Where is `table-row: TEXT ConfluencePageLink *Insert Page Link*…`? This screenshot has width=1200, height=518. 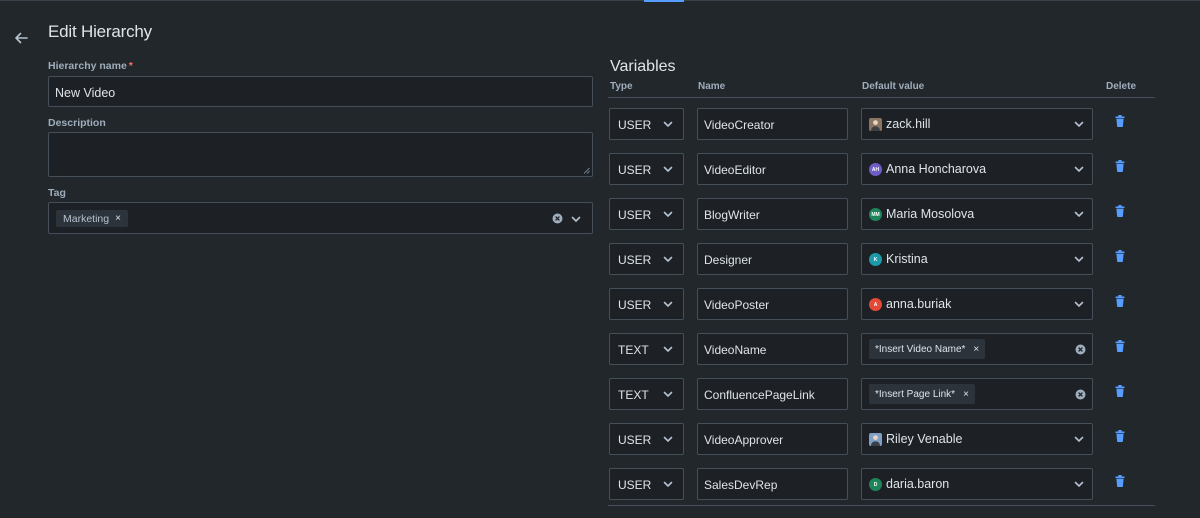 table-row: TEXT ConfluencePageLink *Insert Page Link*… is located at coordinates (600, 394).